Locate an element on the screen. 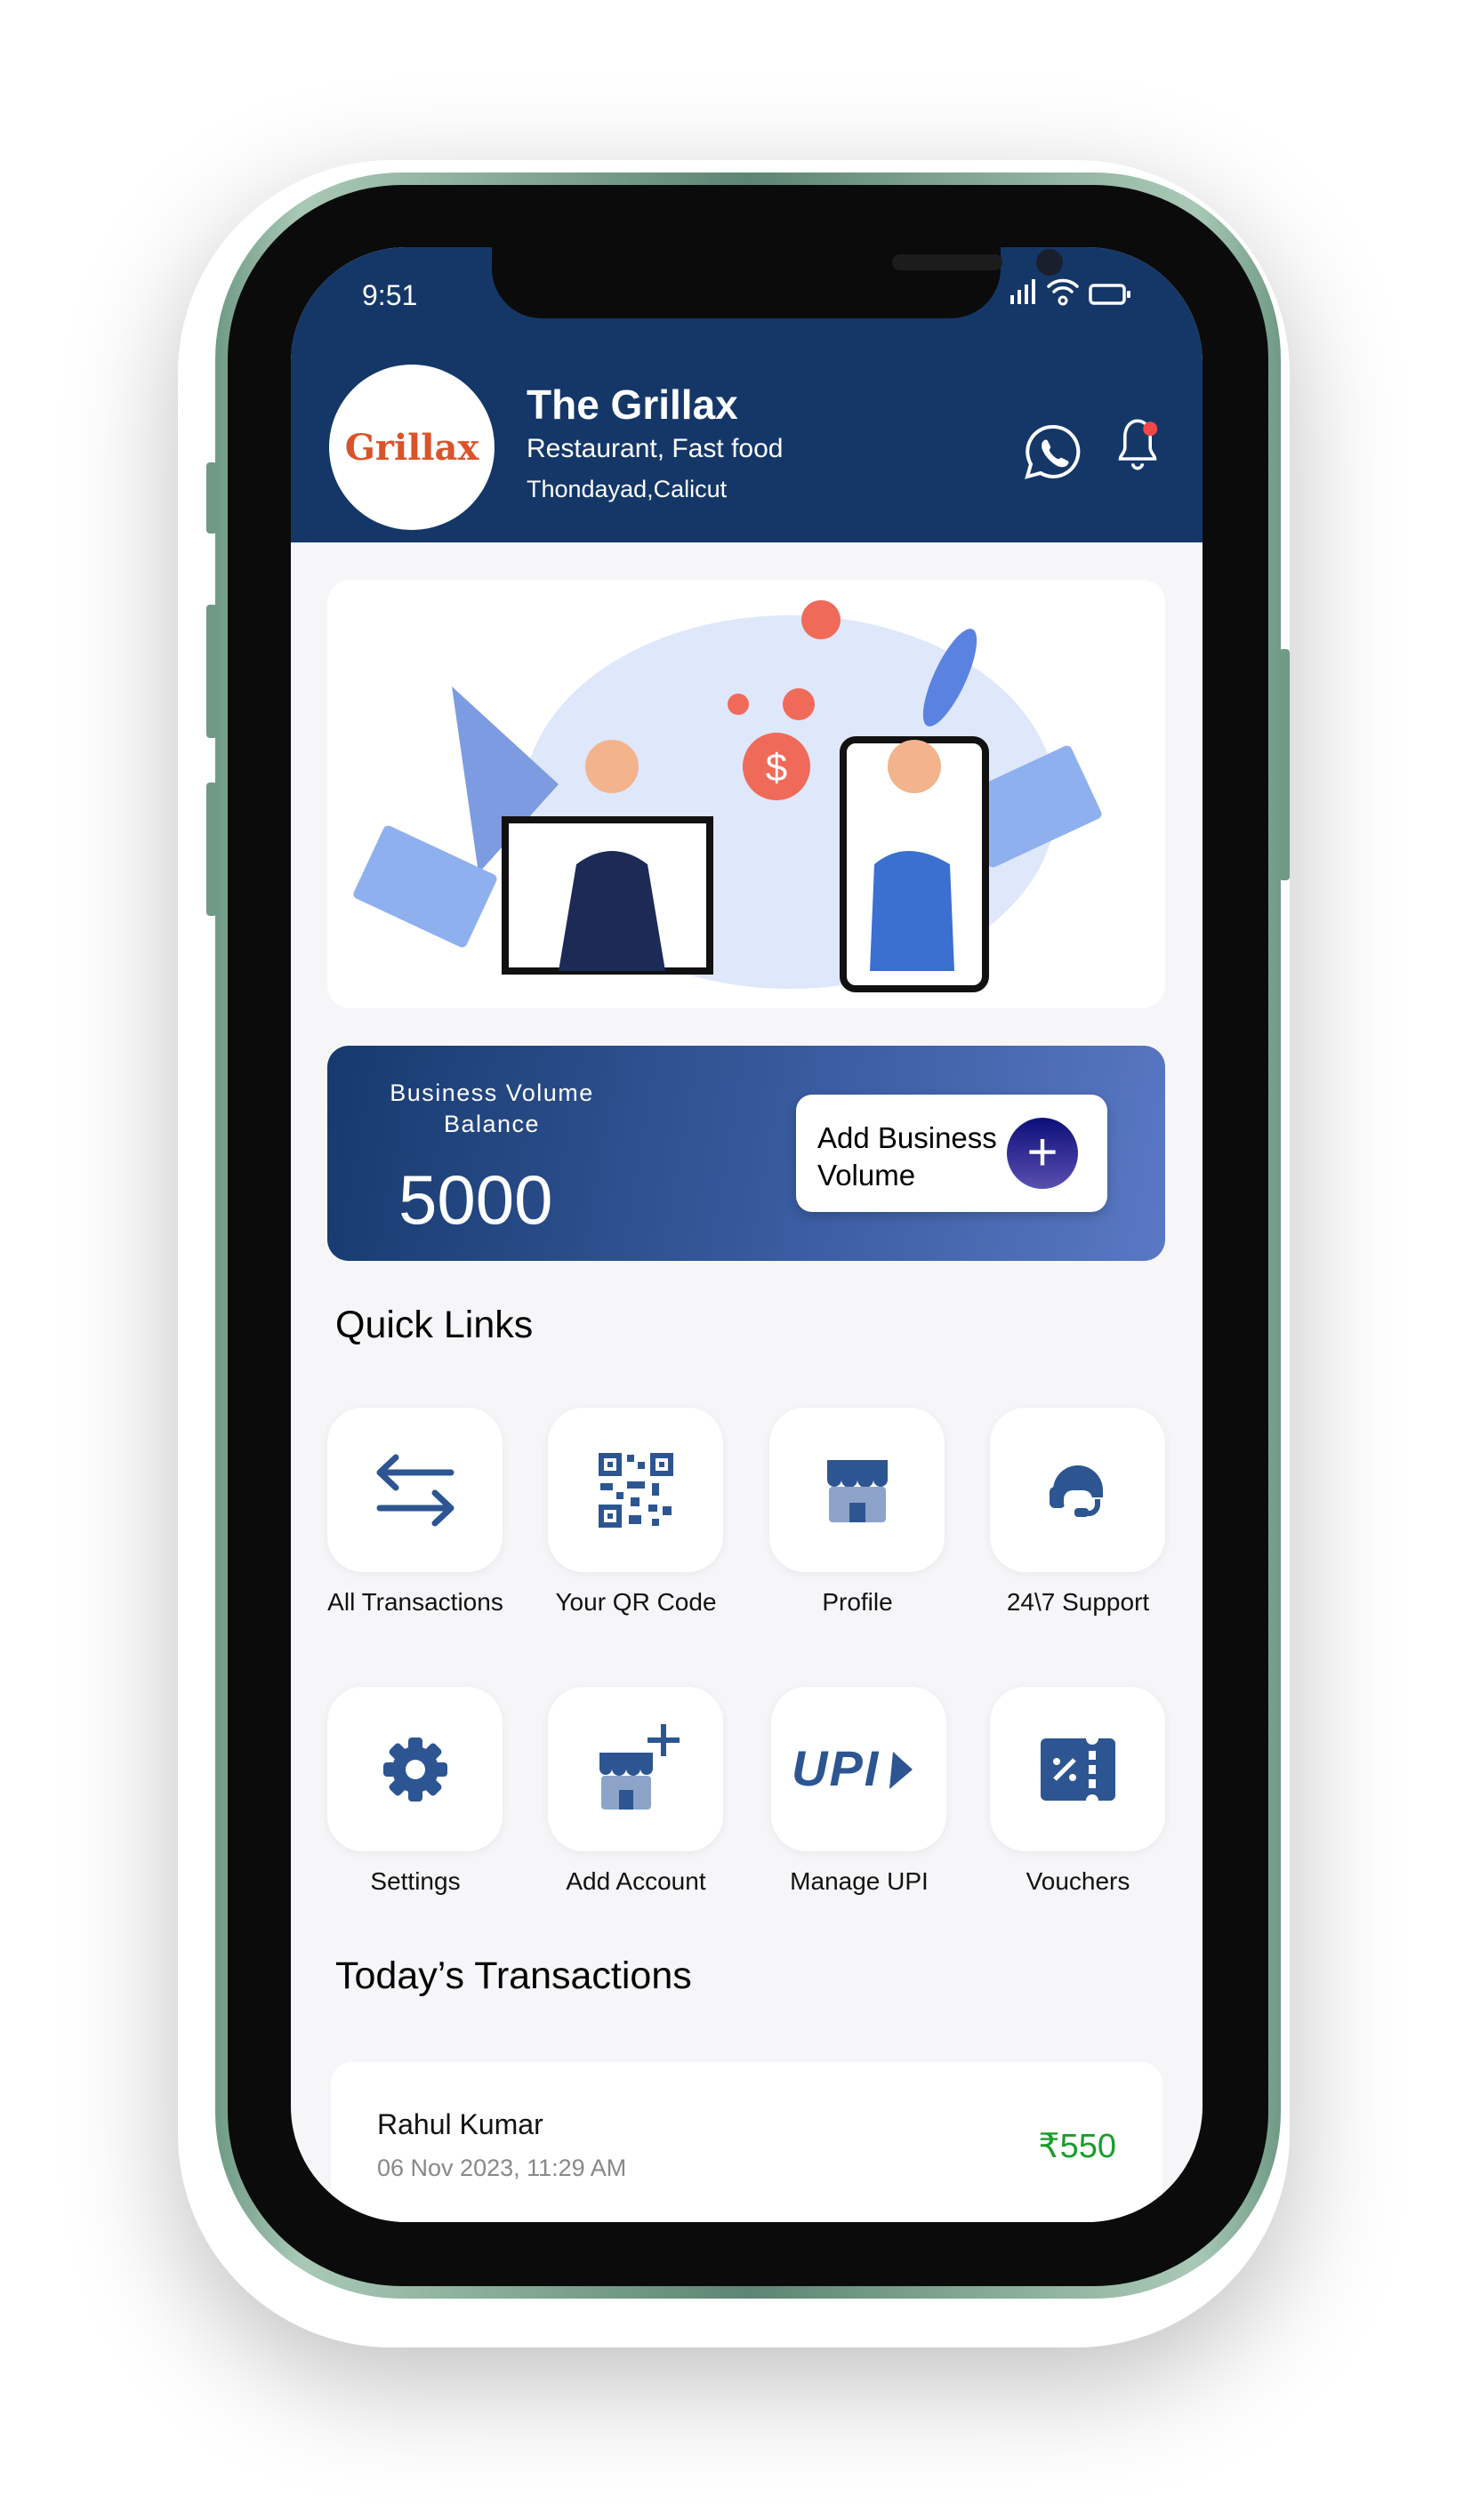 The width and height of the screenshot is (1464, 2520). add-business-volume-button: Add Business Volume + is located at coordinates (952, 1154).